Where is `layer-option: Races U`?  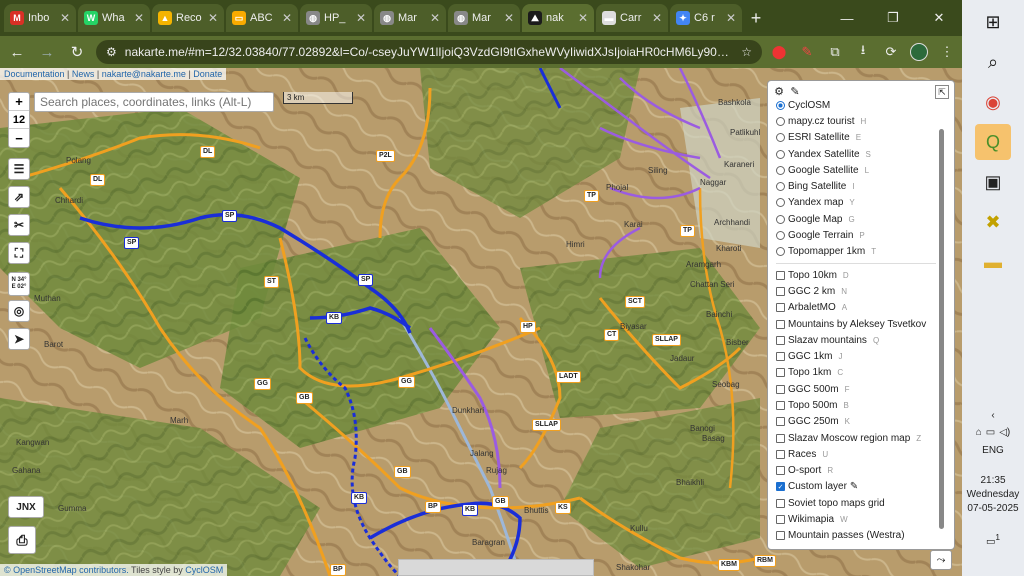
layer-option: Races U is located at coordinates (856, 454).